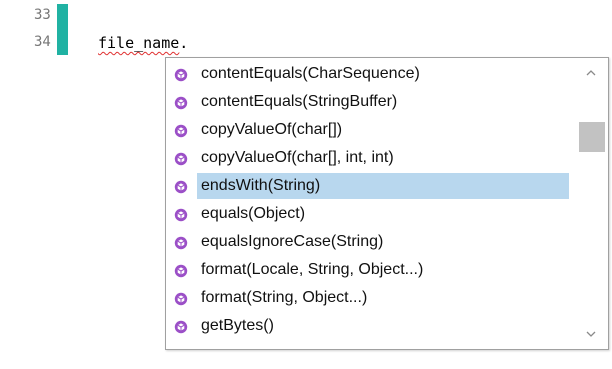  I want to click on suggestion-item-selected: endsWith(String), so click(369, 186).